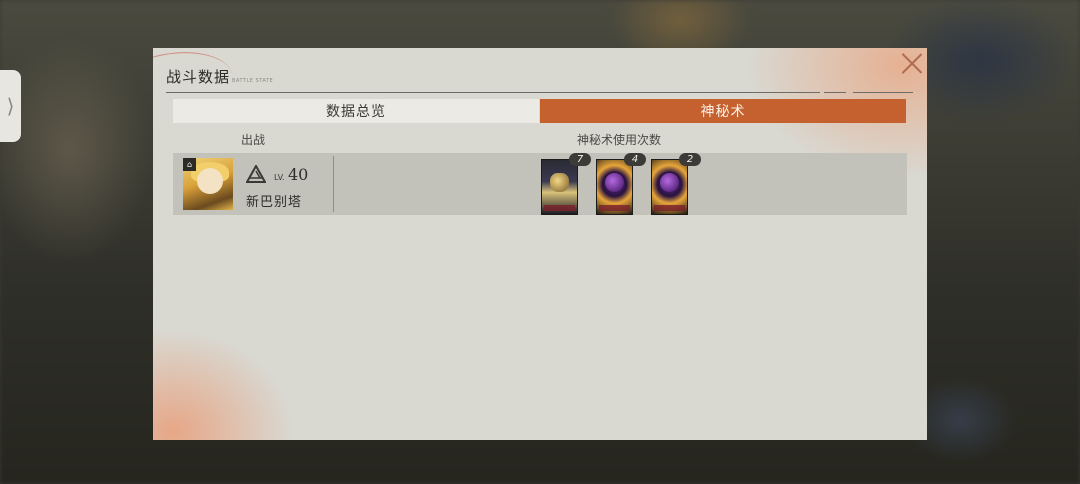  I want to click on character-row: ⌂ LV. 40 新巴别塔 7 4 2, so click(540, 184).